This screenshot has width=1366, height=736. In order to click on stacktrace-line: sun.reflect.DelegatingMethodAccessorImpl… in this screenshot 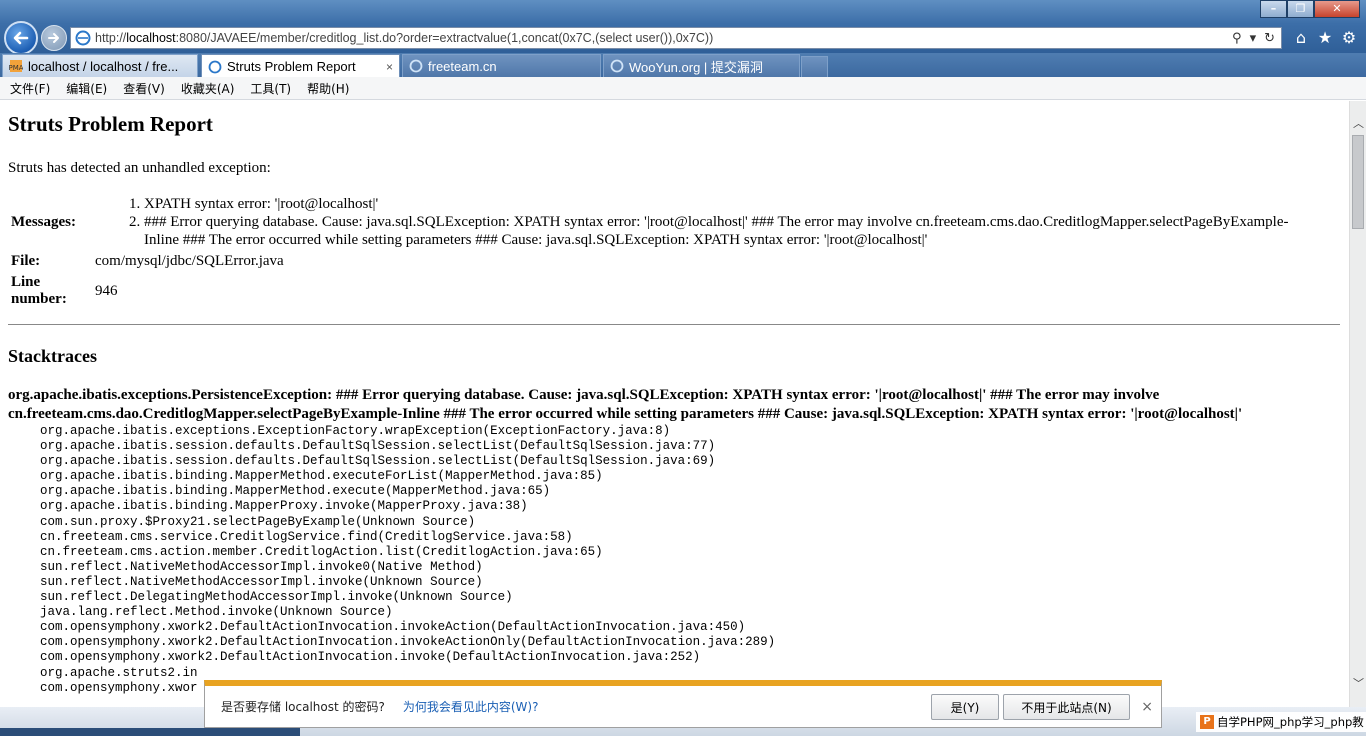, I will do `click(276, 597)`.